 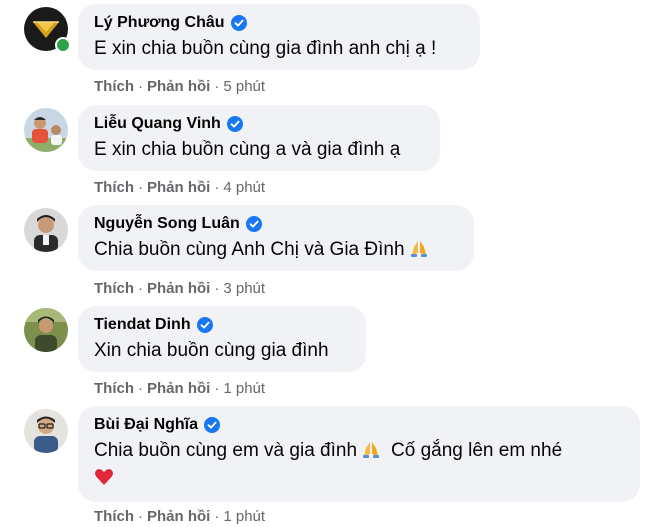 What do you see at coordinates (247, 149) in the screenshot?
I see `comment-text: E xin chia buồn cùng a và gia đình ạ` at bounding box center [247, 149].